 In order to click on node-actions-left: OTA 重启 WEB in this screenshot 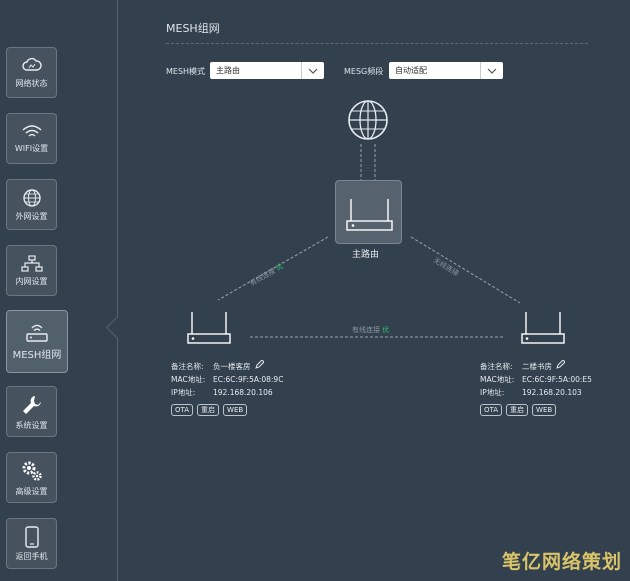, I will do `click(209, 410)`.